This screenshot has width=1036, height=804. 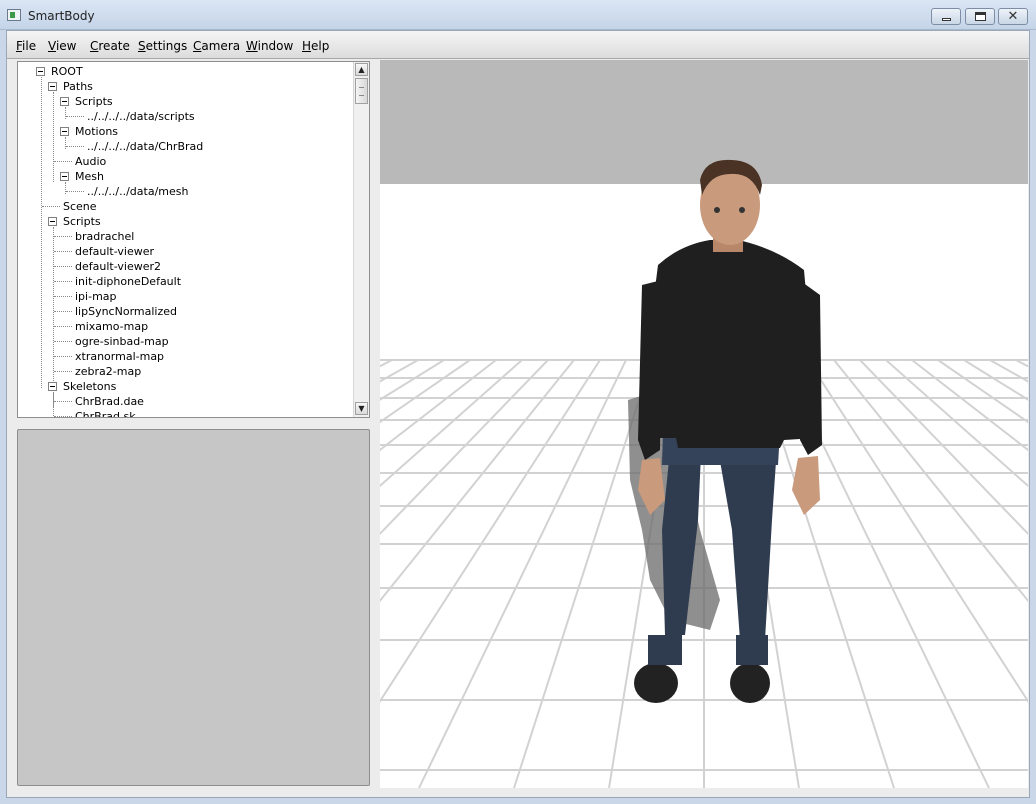 I want to click on window-title: SmartBody, so click(x=61, y=16).